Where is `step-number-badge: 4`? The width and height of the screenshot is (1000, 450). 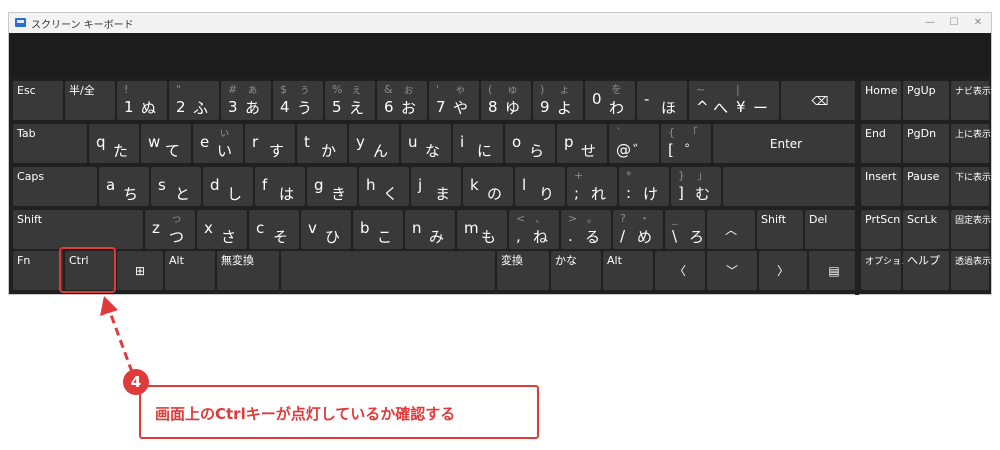
step-number-badge: 4 is located at coordinates (136, 382).